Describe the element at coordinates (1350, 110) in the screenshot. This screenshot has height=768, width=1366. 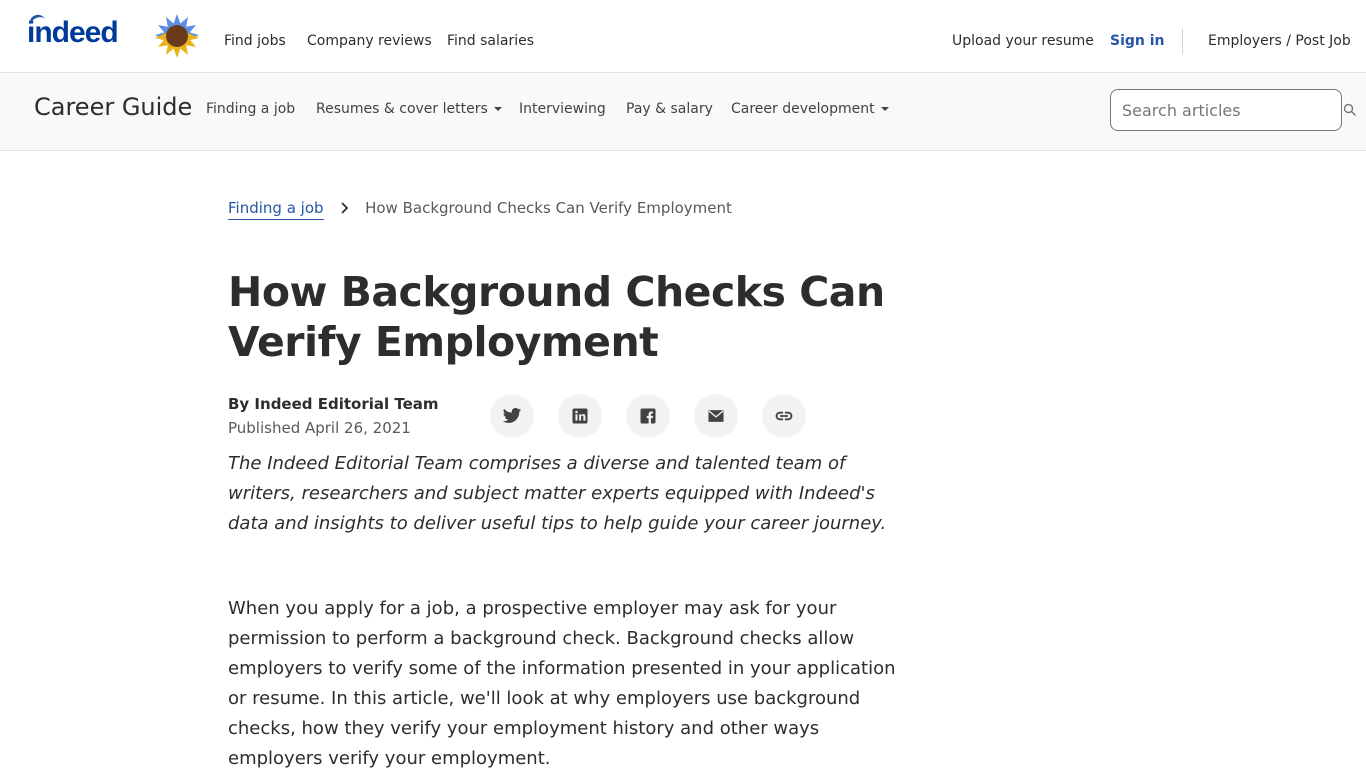
I see `search-icon` at that location.